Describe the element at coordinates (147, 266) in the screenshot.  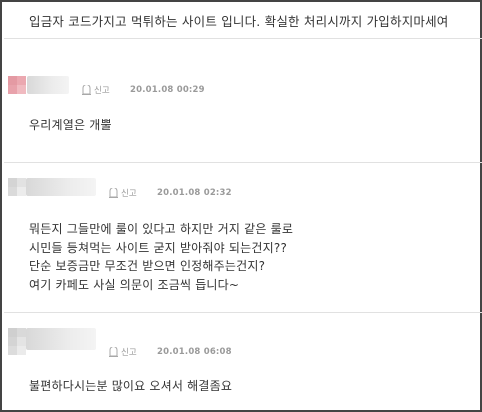
I see `comment-line: 단순 보증금만 무조건 받으면 인정해주는건지?` at that location.